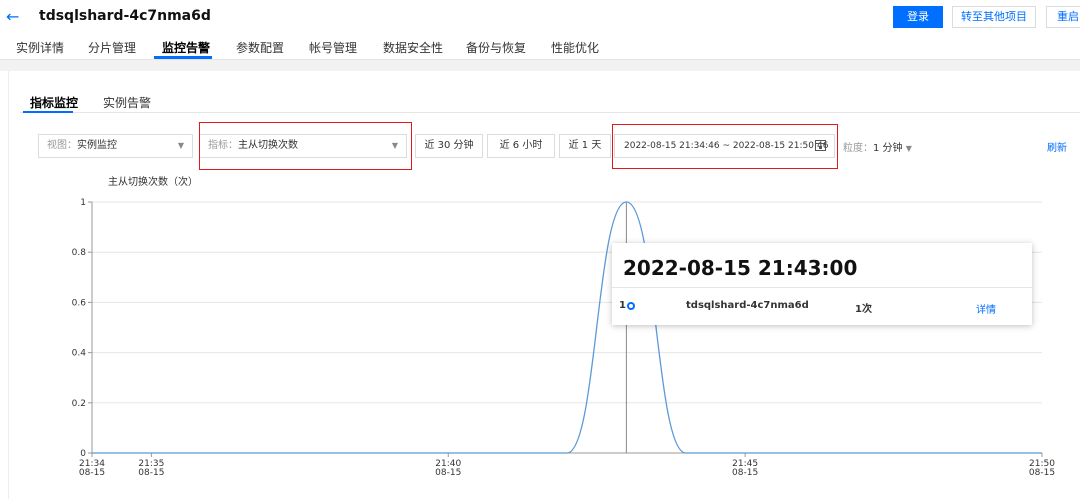 This screenshot has width=1080, height=499. Describe the element at coordinates (740, 268) in the screenshot. I see `tooltip-time: 2022-08-15 21:43:00` at that location.